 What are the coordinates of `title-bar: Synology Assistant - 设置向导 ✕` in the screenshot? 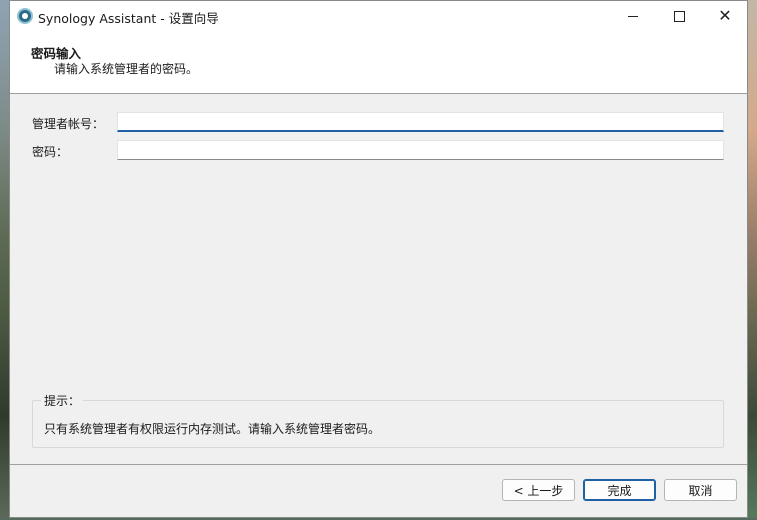 It's located at (378, 16).